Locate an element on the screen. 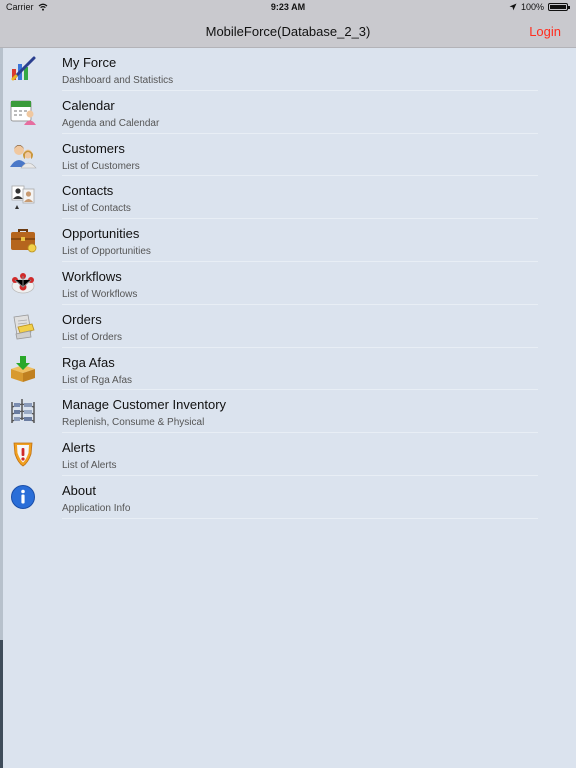 This screenshot has height=768, width=576. workflow-icon is located at coordinates (23, 283).